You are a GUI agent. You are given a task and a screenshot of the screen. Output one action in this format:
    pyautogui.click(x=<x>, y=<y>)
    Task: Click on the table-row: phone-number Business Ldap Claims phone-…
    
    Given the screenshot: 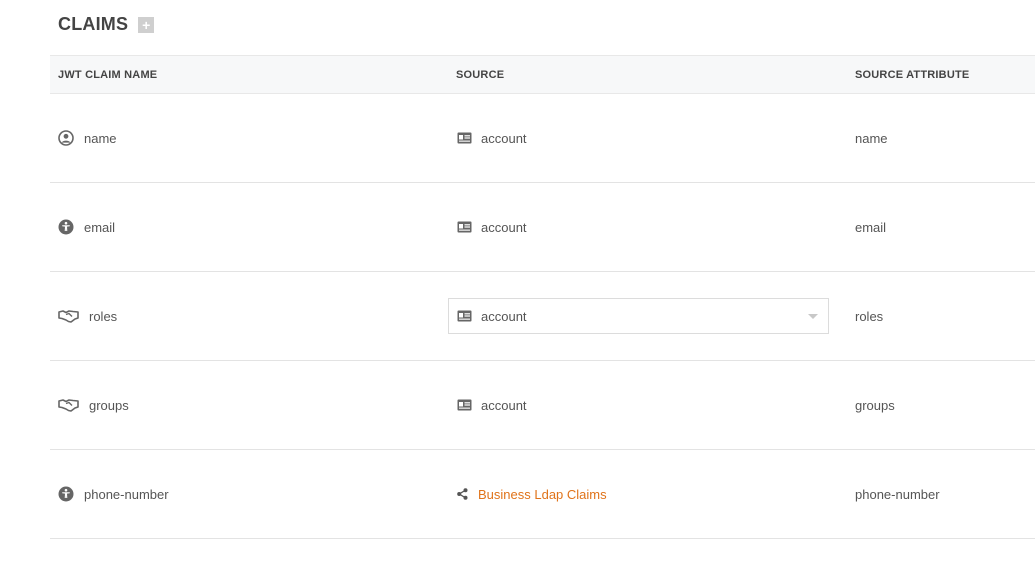 What is the action you would take?
    pyautogui.click(x=542, y=494)
    